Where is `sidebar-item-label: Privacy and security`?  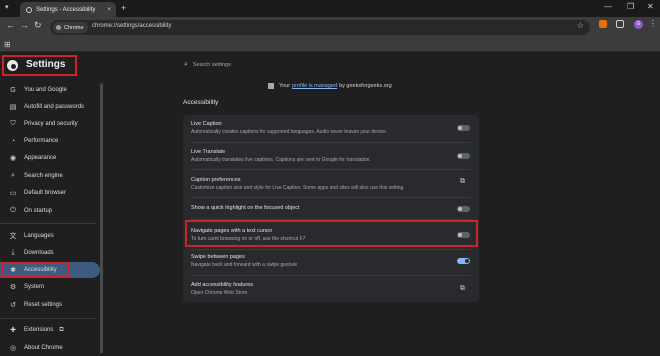 sidebar-item-label: Privacy and security is located at coordinates (51, 124).